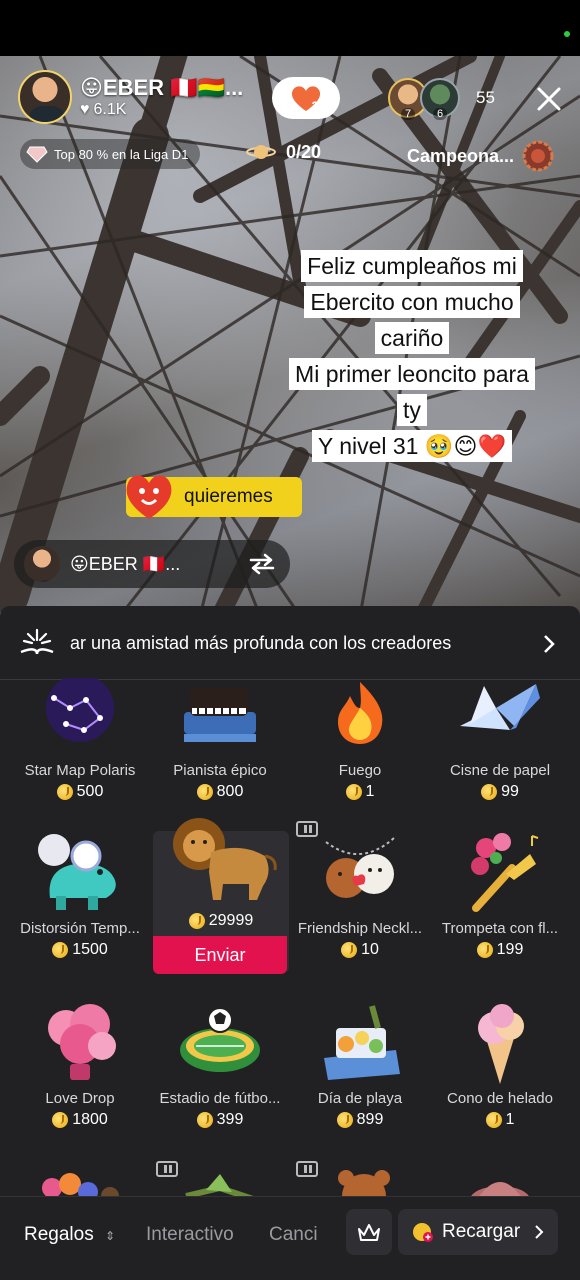  Describe the element at coordinates (110, 109) in the screenshot. I see `host-likes-count: 6.1K` at that location.